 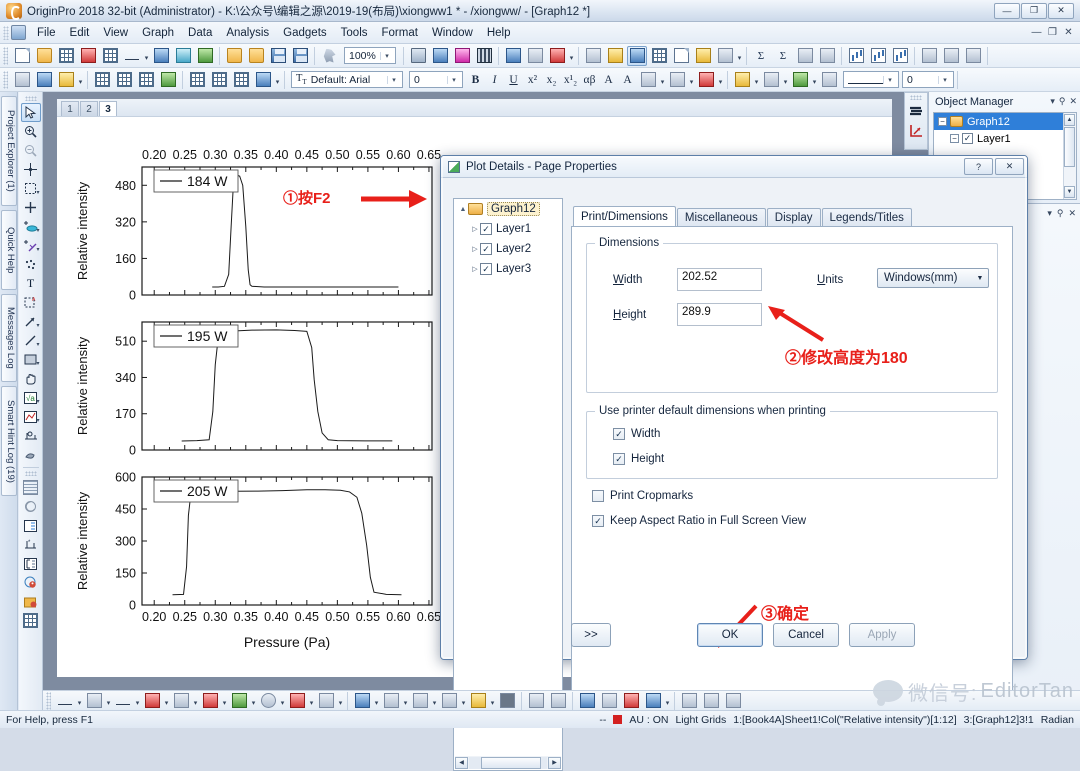 What do you see at coordinates (9, 441) in the screenshot?
I see `dock-smart-hint-log: Smart Hint Log (19)` at bounding box center [9, 441].